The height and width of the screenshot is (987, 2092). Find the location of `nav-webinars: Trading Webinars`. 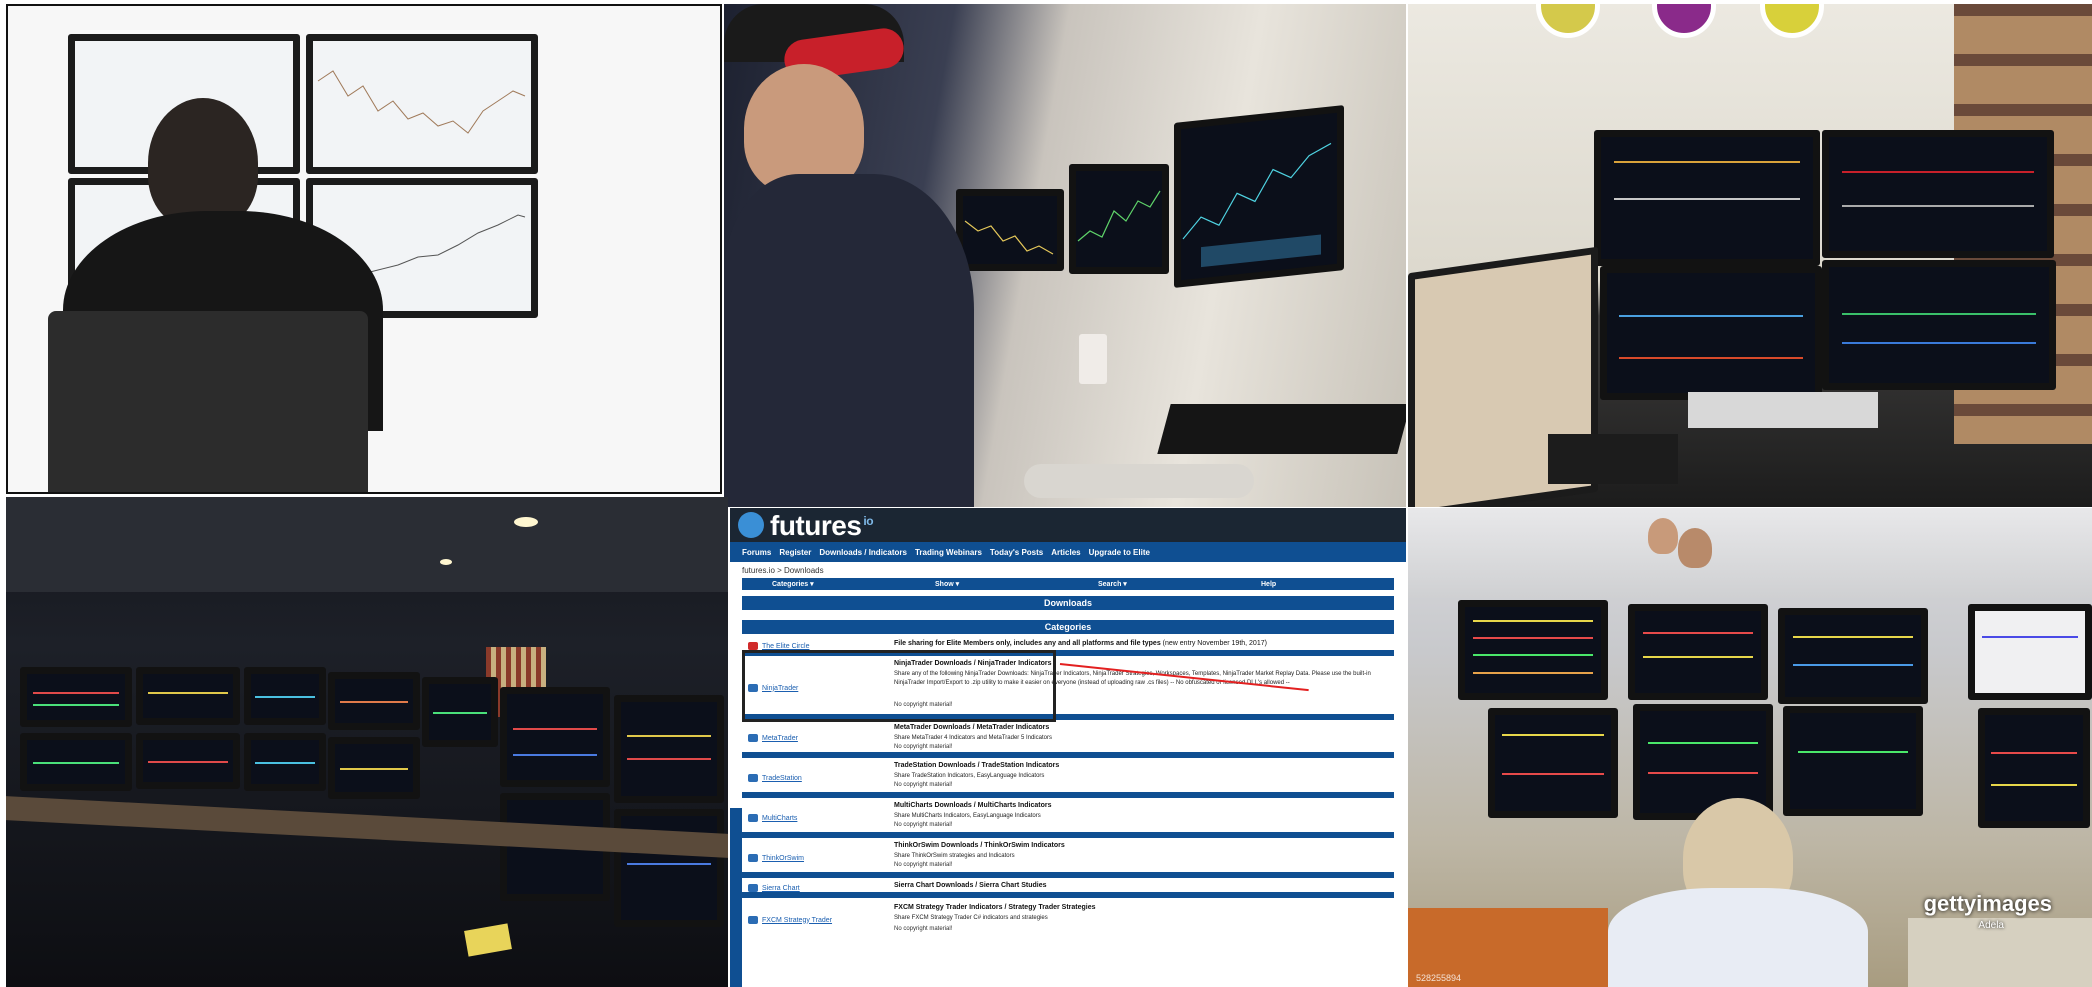

nav-webinars: Trading Webinars is located at coordinates (948, 552).